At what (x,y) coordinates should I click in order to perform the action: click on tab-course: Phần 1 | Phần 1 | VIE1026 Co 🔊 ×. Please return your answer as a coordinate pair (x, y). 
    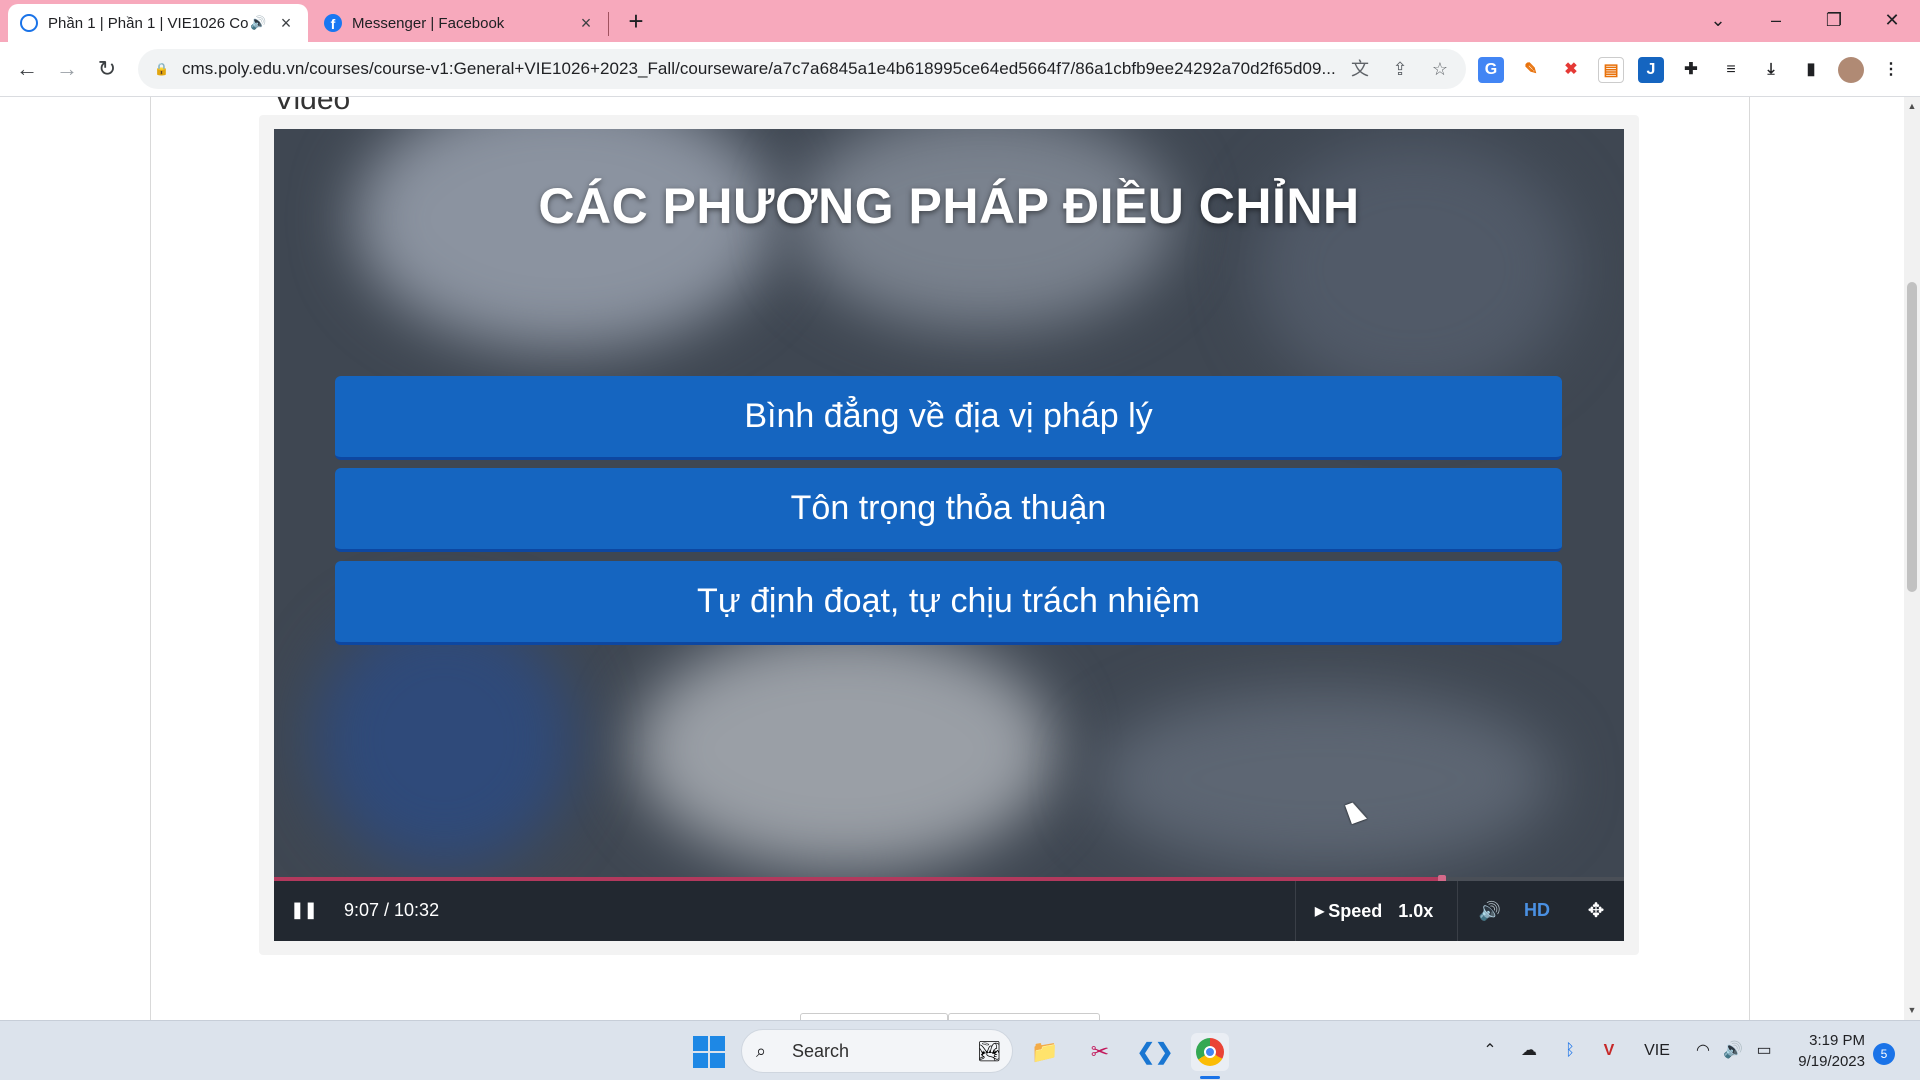
    Looking at the image, I should click on (158, 23).